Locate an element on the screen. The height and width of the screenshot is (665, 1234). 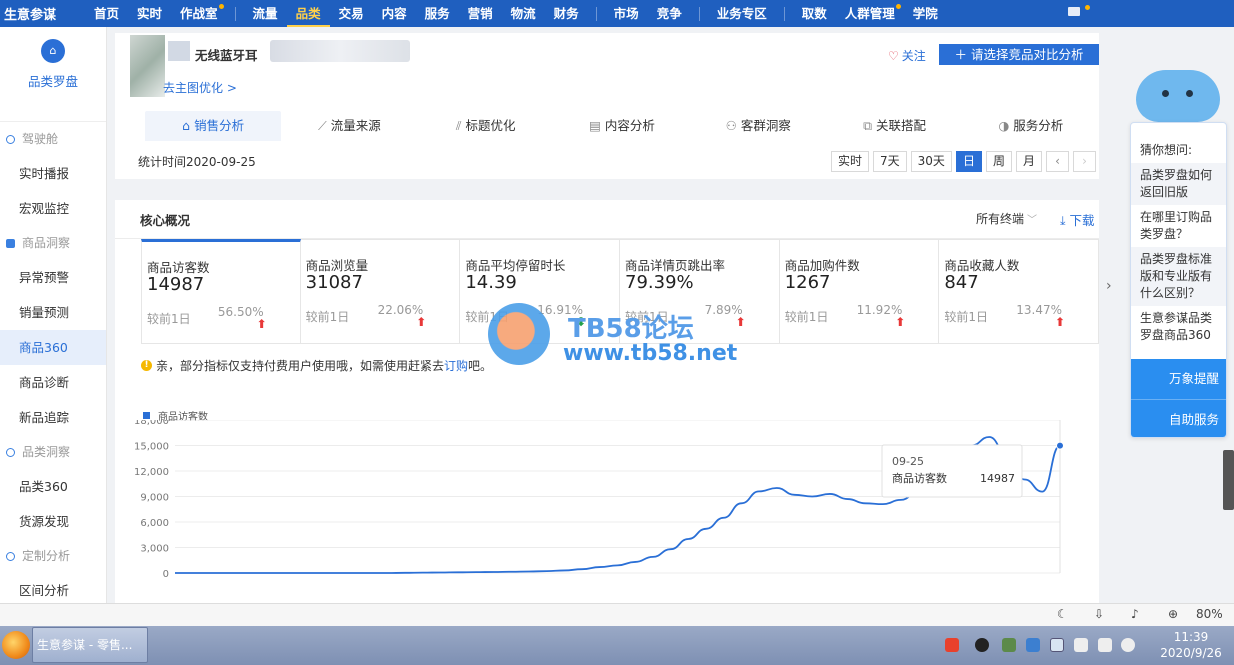
volume-icon: ♪ is located at coordinates (1135, 614).